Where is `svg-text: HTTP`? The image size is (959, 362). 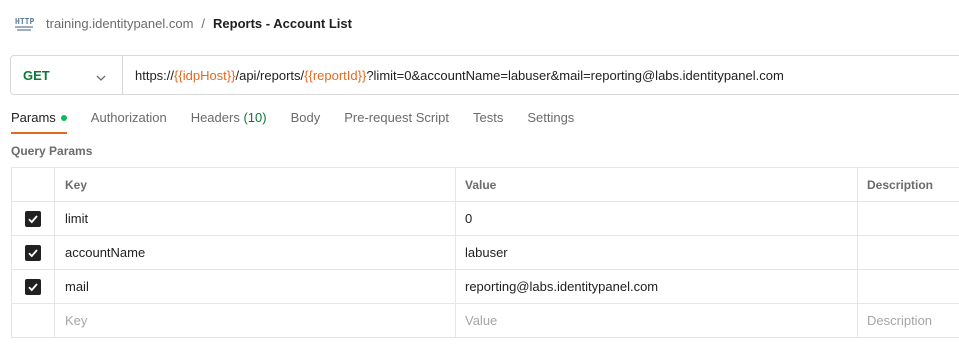
svg-text: HTTP is located at coordinates (24, 21).